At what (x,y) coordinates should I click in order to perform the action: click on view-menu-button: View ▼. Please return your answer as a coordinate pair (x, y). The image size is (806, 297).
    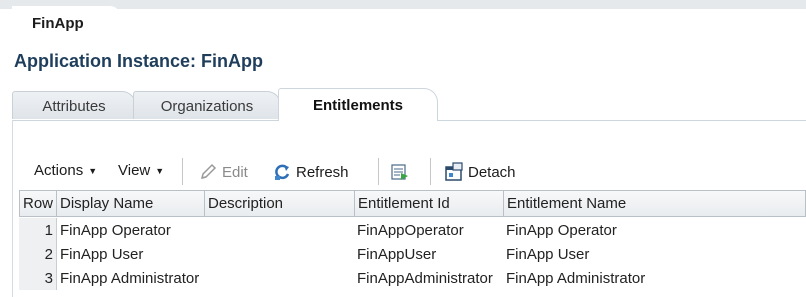
    Looking at the image, I should click on (141, 170).